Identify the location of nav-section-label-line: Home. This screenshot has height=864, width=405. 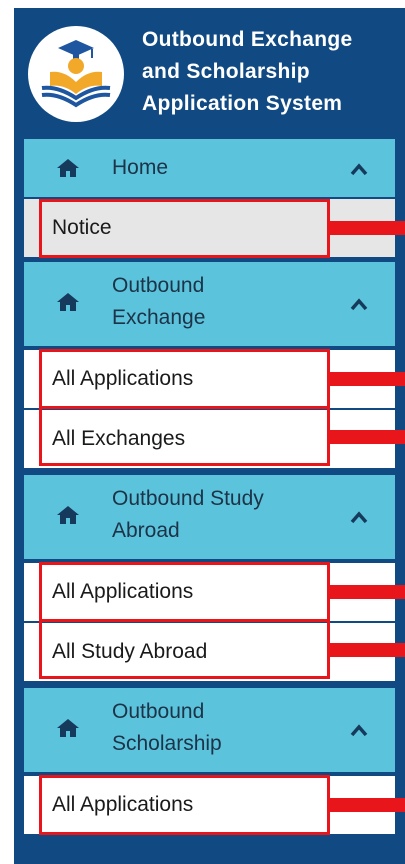
(140, 167).